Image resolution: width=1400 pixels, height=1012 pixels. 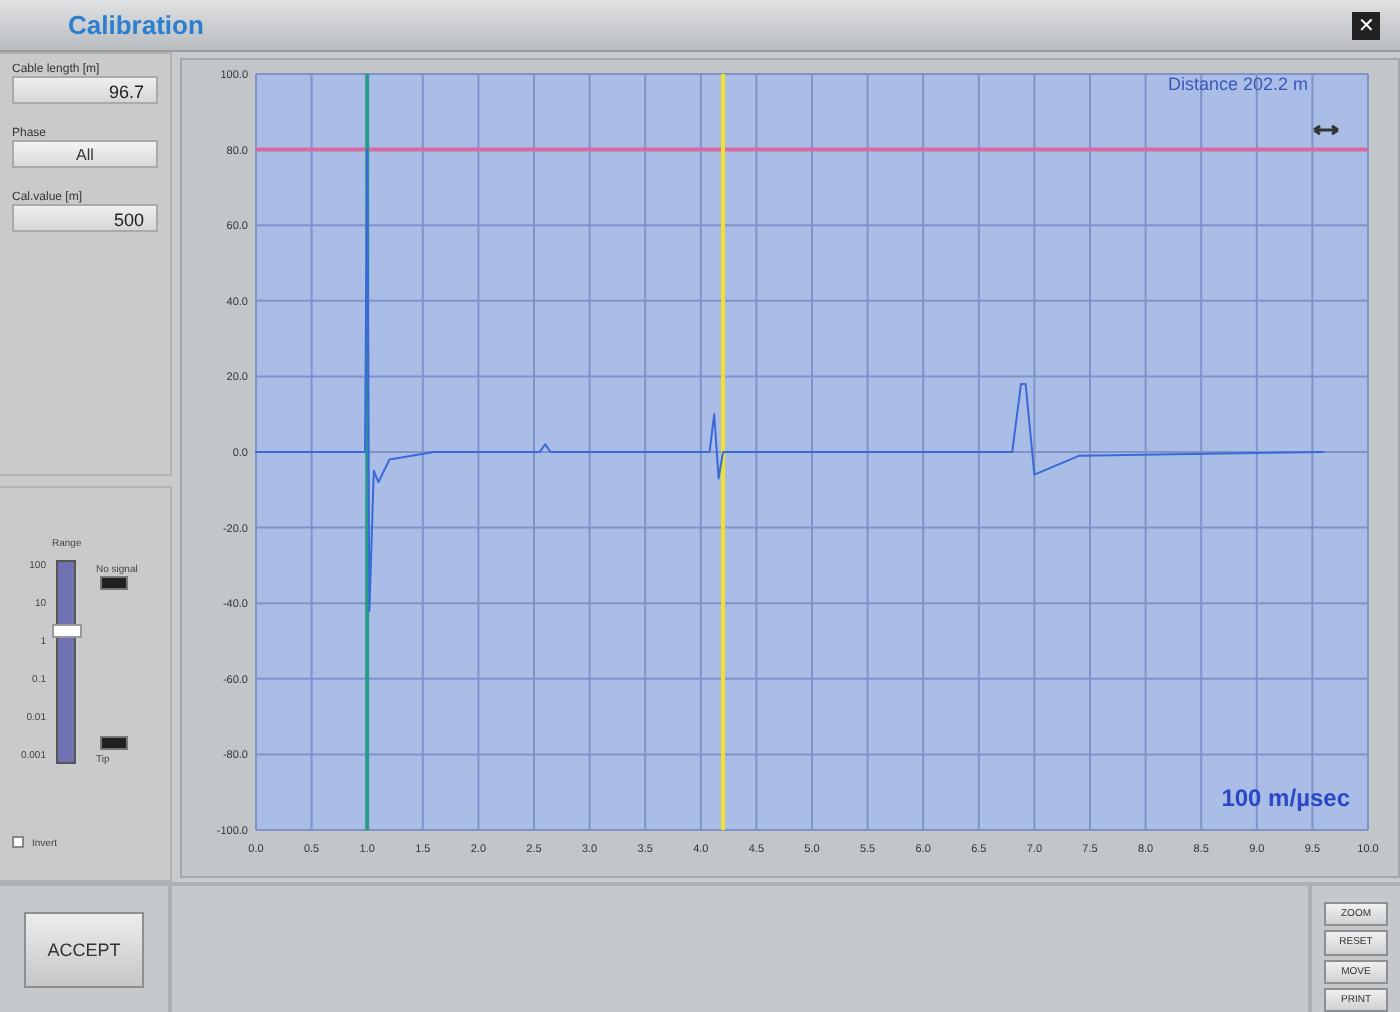 What do you see at coordinates (1285, 798) in the screenshot?
I see `velocity-label: 100 m/µsec` at bounding box center [1285, 798].